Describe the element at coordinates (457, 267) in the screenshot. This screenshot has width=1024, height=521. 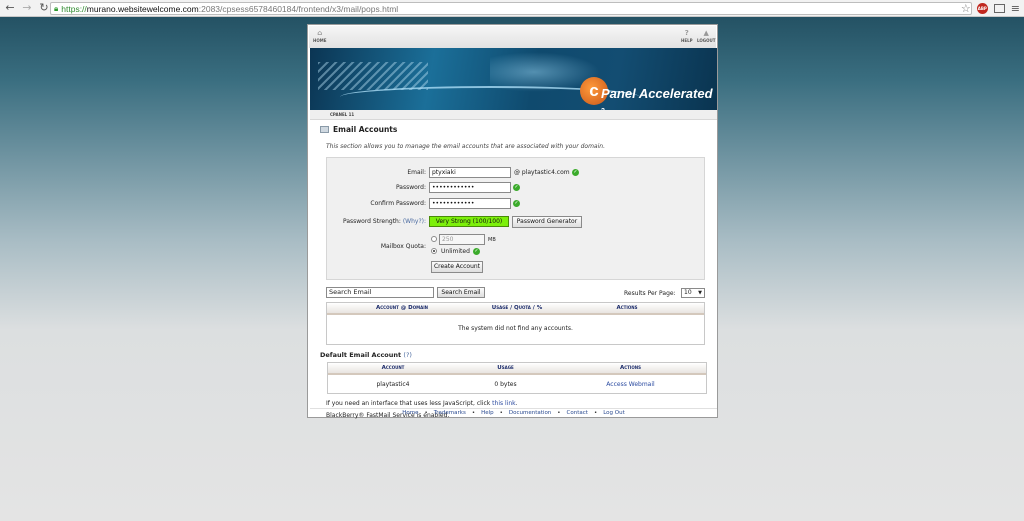
I see `create-account-button: Create Account` at that location.